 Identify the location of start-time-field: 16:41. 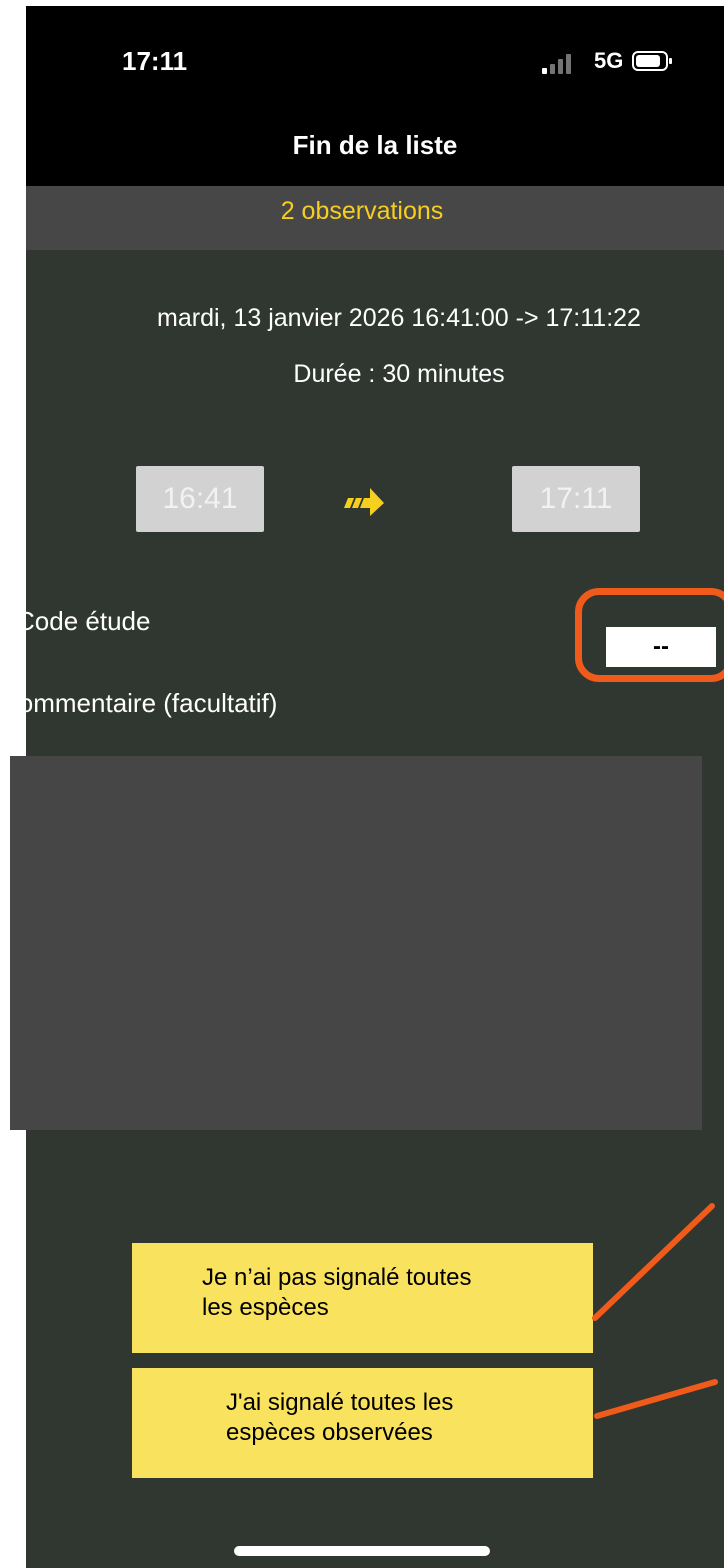
(200, 499).